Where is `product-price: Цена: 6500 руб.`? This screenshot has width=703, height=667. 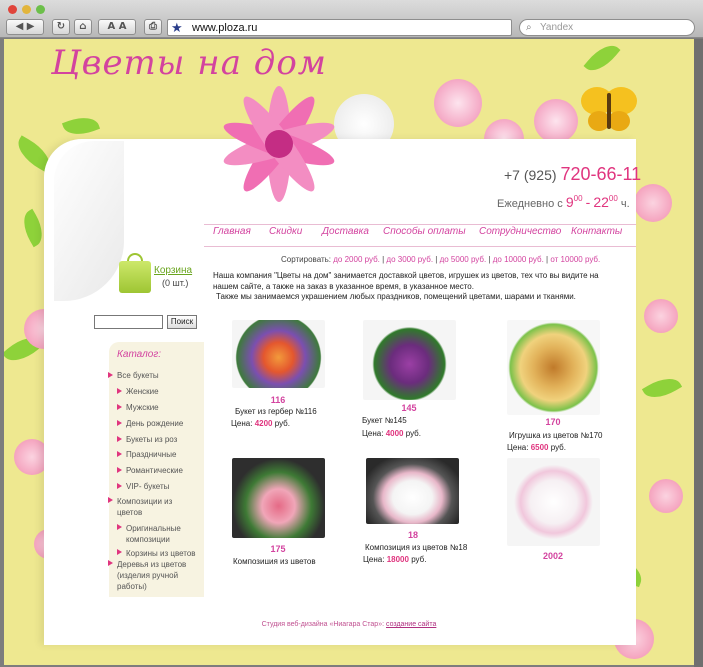 product-price: Цена: 6500 руб. is located at coordinates (536, 447).